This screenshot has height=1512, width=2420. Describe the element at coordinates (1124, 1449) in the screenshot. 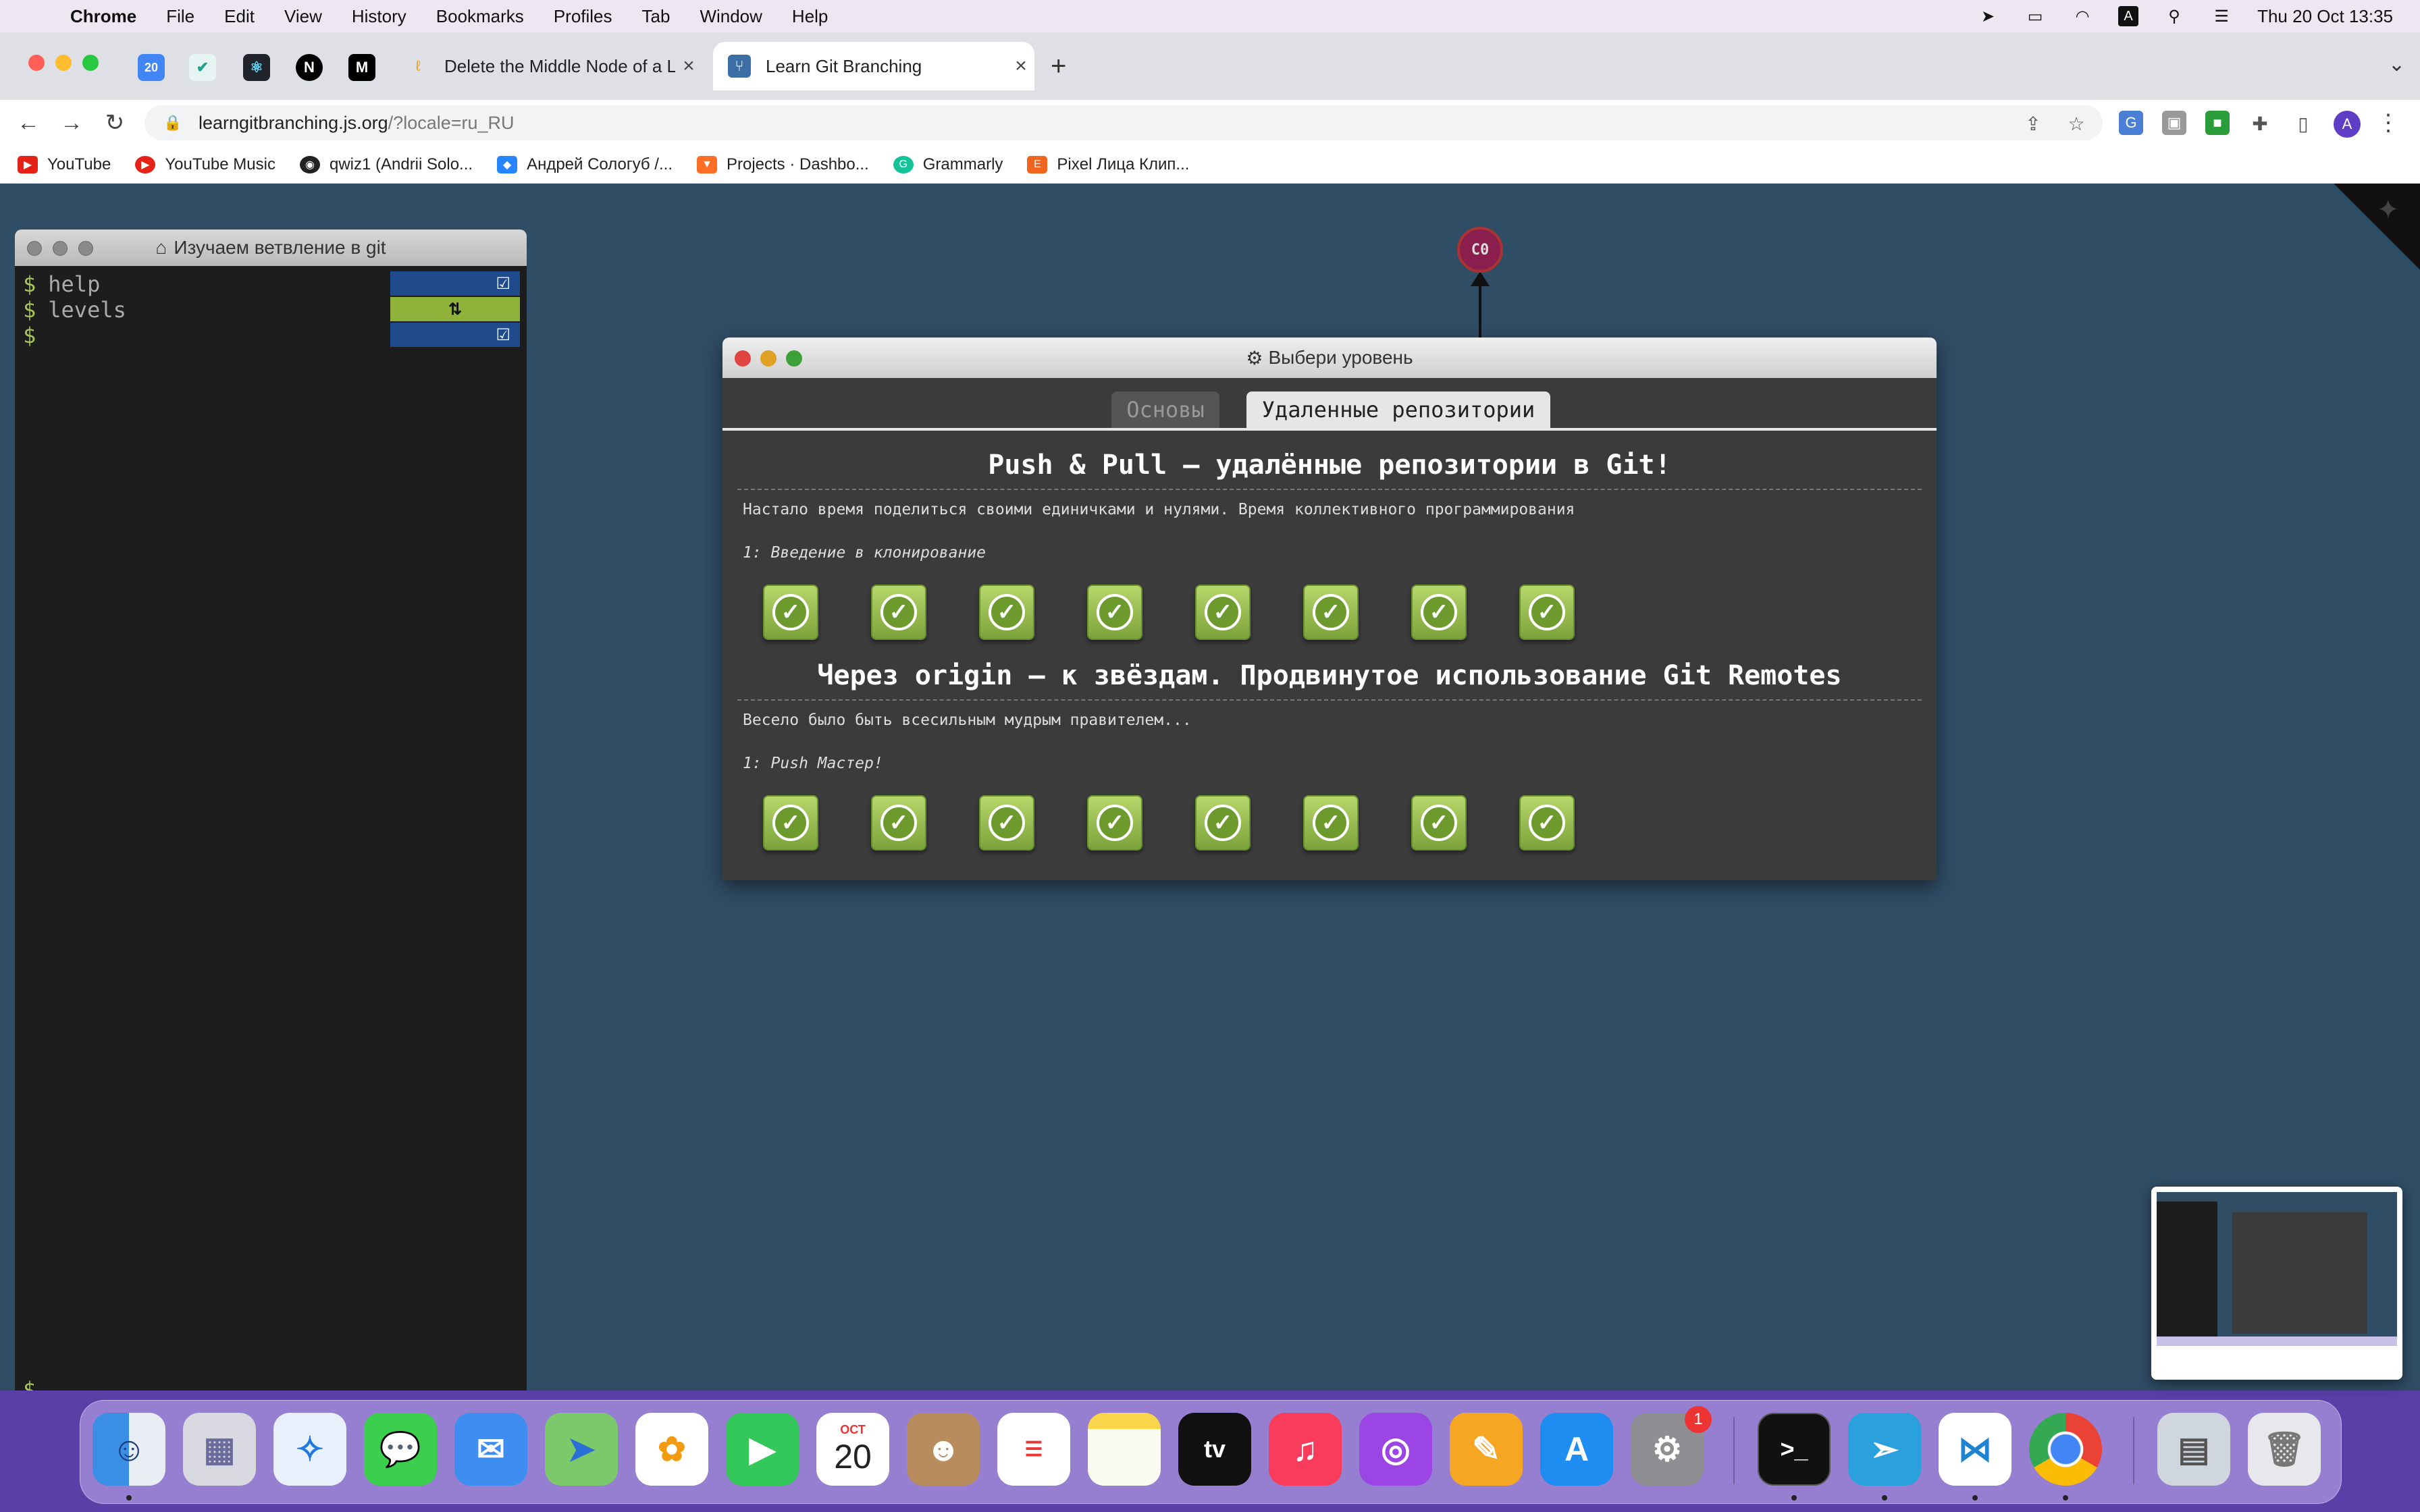

I see `notes-icon` at that location.